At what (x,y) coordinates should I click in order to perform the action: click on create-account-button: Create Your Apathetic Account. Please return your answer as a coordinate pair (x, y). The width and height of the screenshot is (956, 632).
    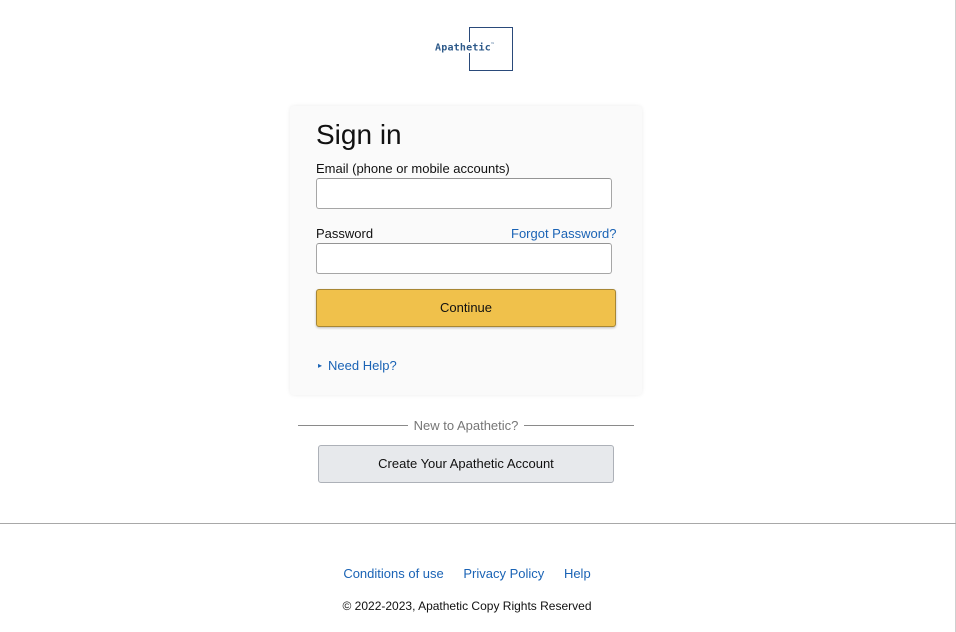
    Looking at the image, I should click on (466, 464).